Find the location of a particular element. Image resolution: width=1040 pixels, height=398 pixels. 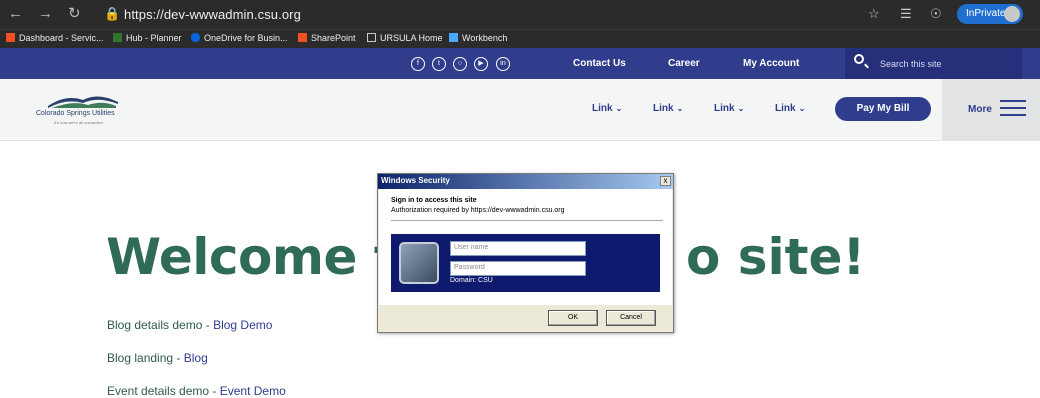

close-icon: x is located at coordinates (665, 181).